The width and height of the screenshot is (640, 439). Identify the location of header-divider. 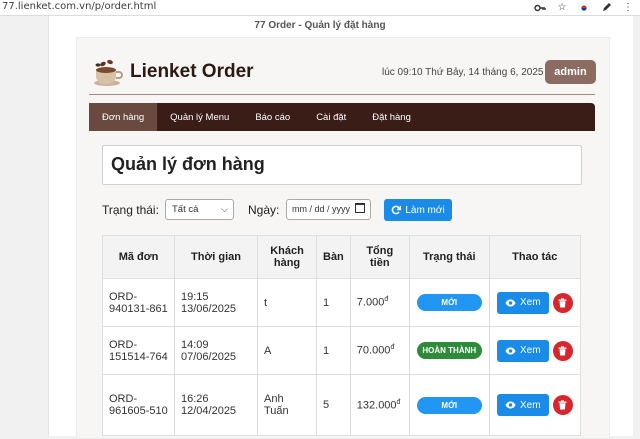
(342, 94).